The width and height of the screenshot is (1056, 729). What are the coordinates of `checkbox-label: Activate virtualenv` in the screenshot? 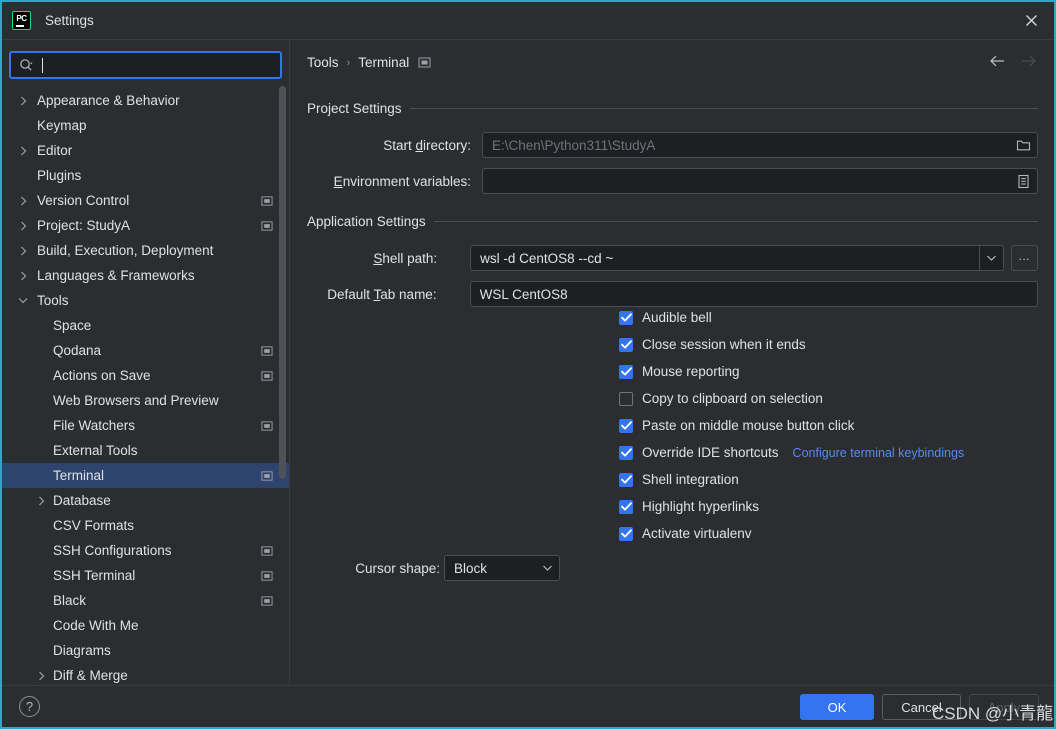 It's located at (697, 533).